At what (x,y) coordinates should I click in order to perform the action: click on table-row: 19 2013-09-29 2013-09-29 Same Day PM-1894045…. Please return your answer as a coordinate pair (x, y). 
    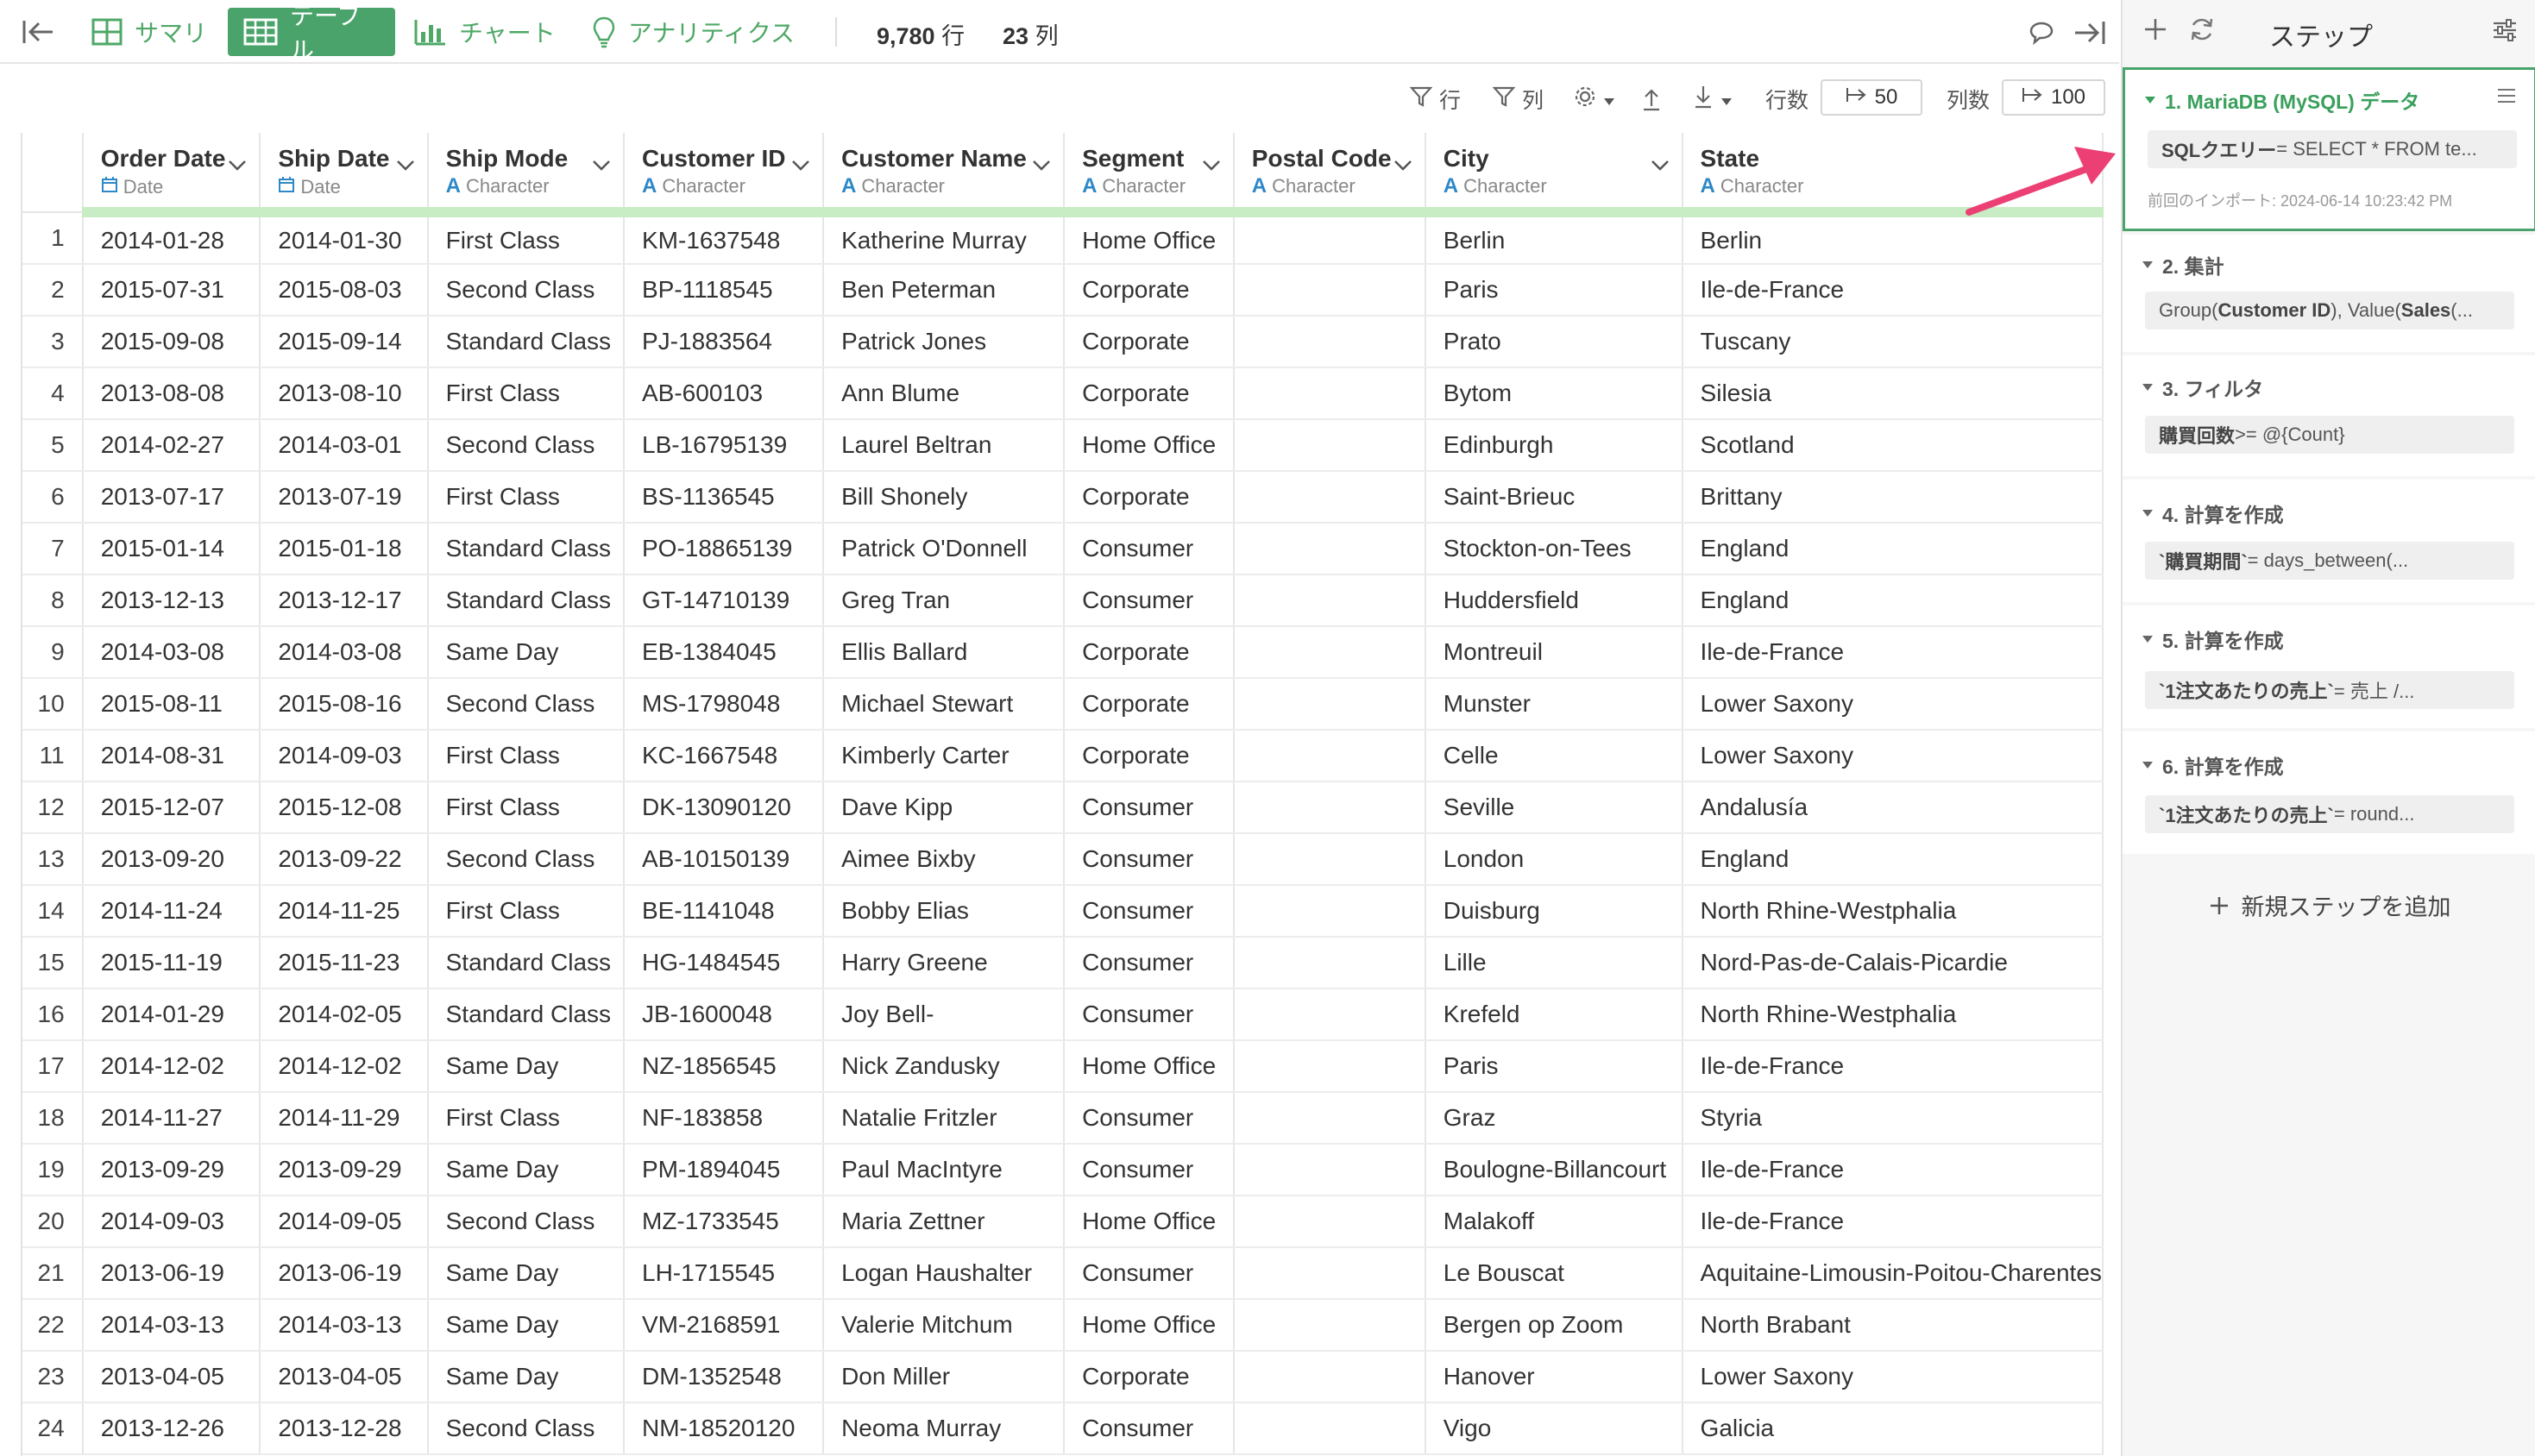
    Looking at the image, I should click on (1063, 1170).